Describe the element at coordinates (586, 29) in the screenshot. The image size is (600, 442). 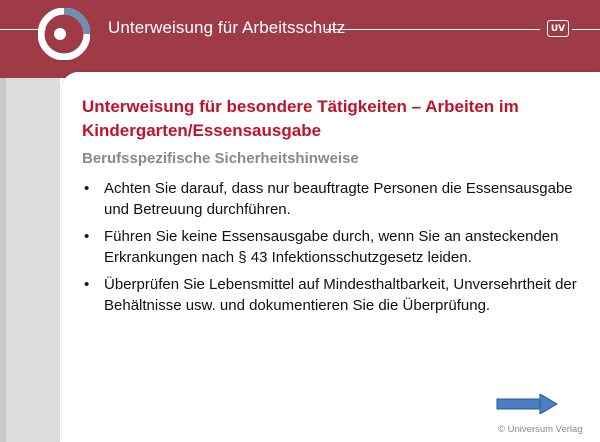
I see `header-divider-far` at that location.